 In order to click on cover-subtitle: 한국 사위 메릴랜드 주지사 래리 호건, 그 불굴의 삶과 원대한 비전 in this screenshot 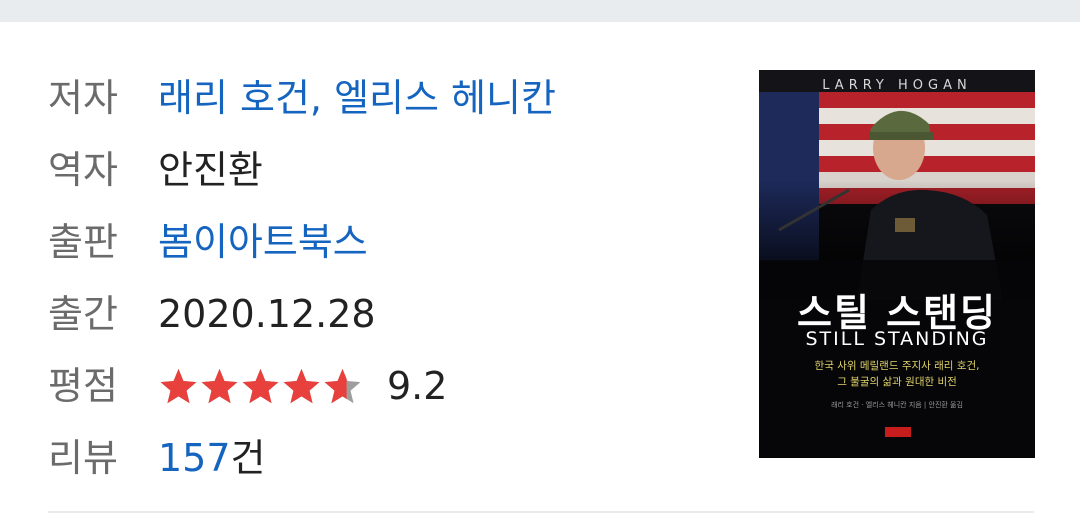, I will do `click(897, 374)`.